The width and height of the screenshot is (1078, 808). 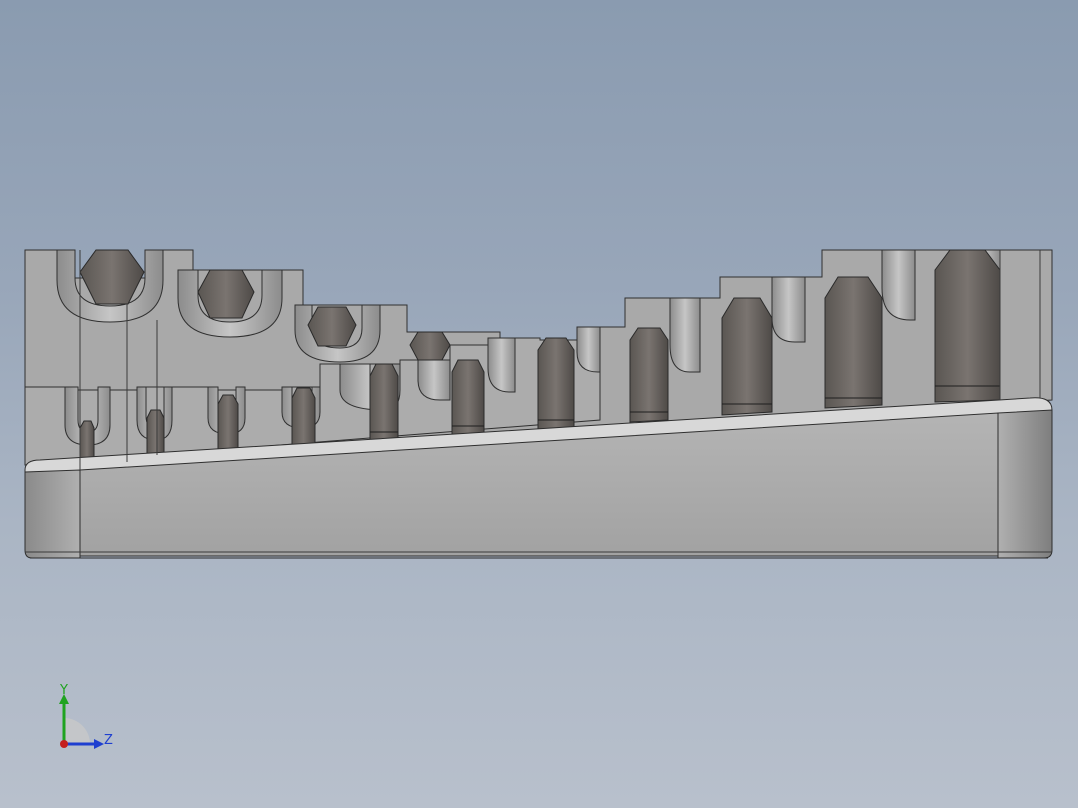 What do you see at coordinates (99, 744) in the screenshot?
I see `triad-z-arrow` at bounding box center [99, 744].